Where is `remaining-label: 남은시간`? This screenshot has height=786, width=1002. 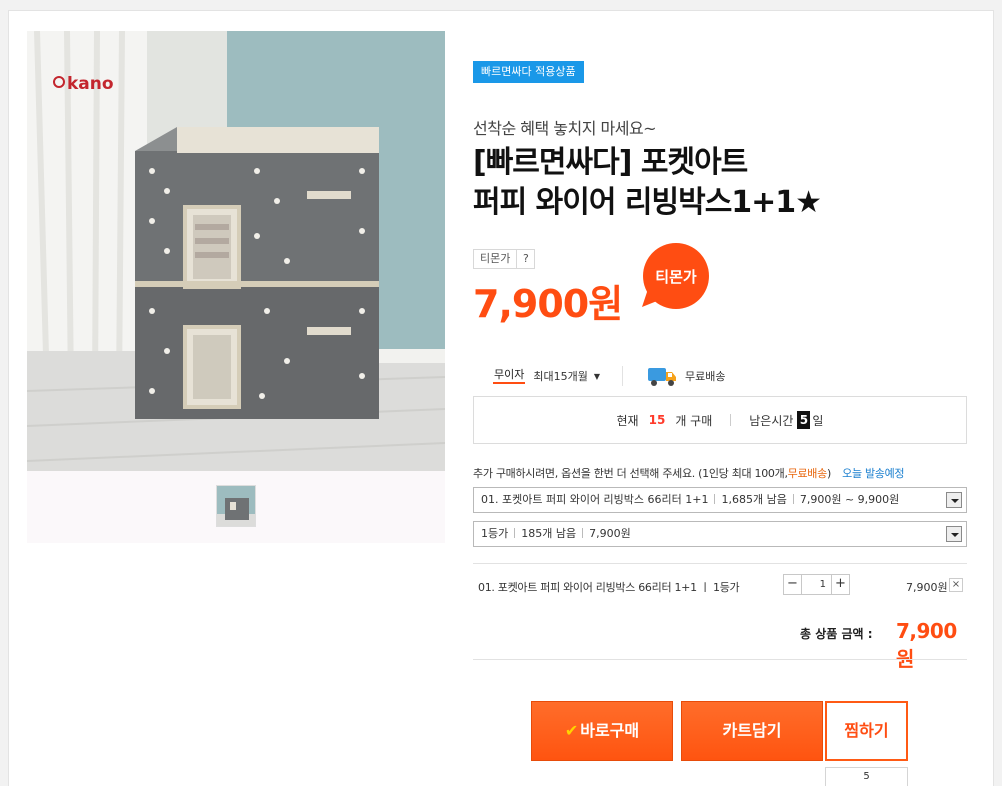 remaining-label: 남은시간 is located at coordinates (771, 420).